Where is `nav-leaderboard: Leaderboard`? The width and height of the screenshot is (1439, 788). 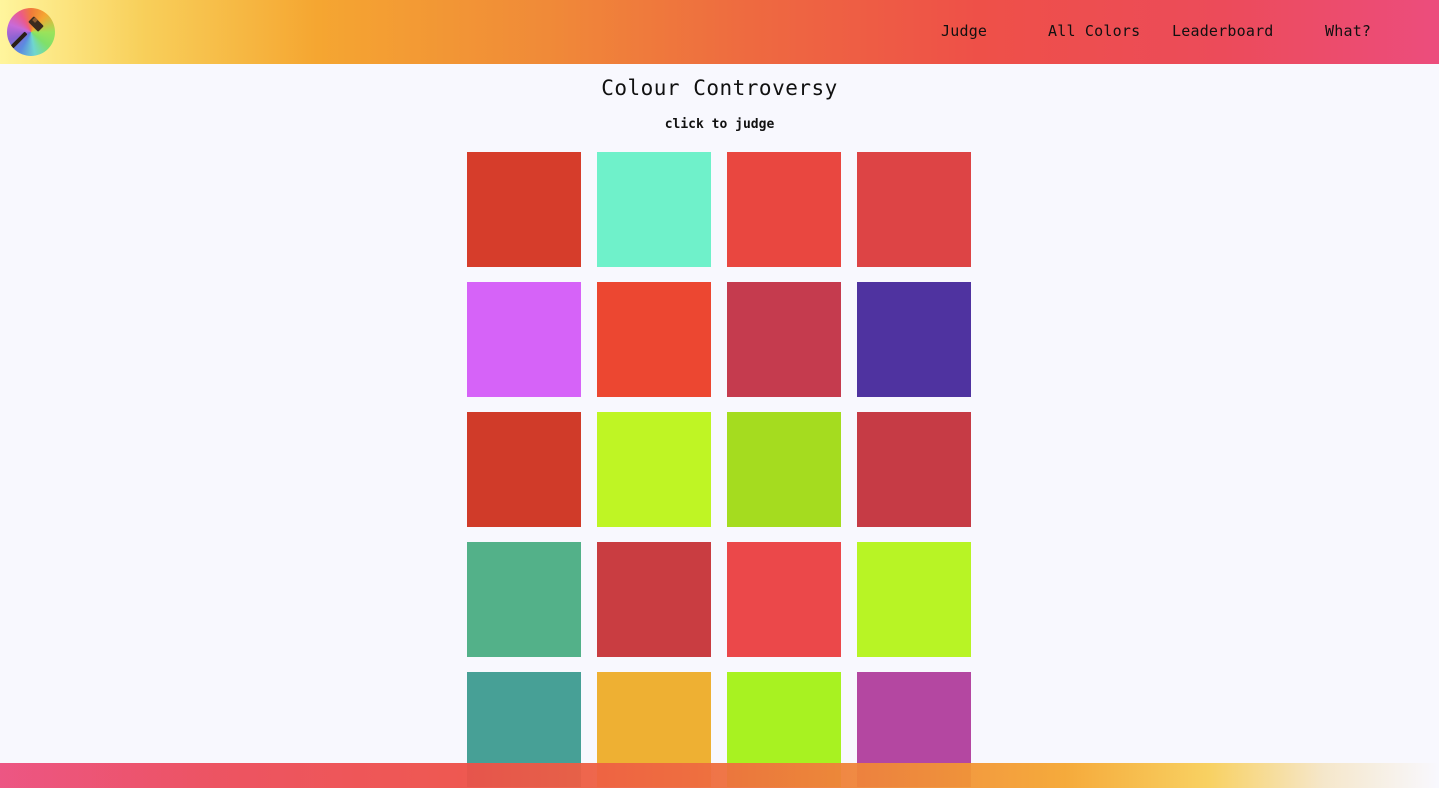 nav-leaderboard: Leaderboard is located at coordinates (1223, 32).